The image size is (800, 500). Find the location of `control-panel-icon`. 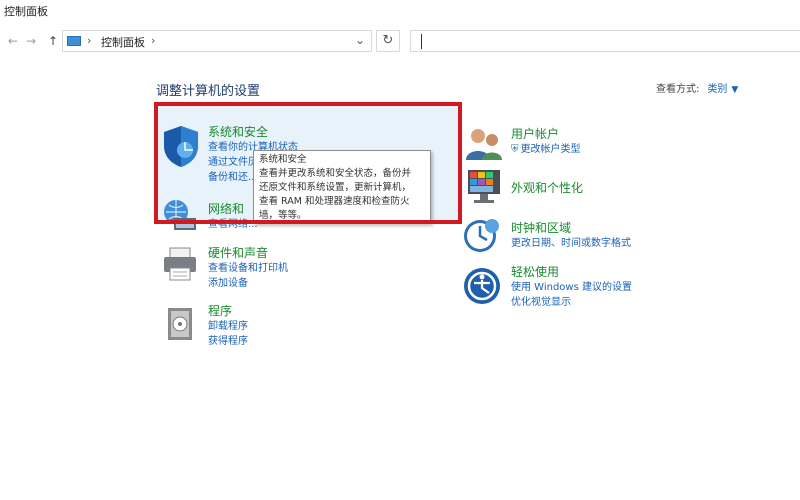

control-panel-icon is located at coordinates (74, 41).